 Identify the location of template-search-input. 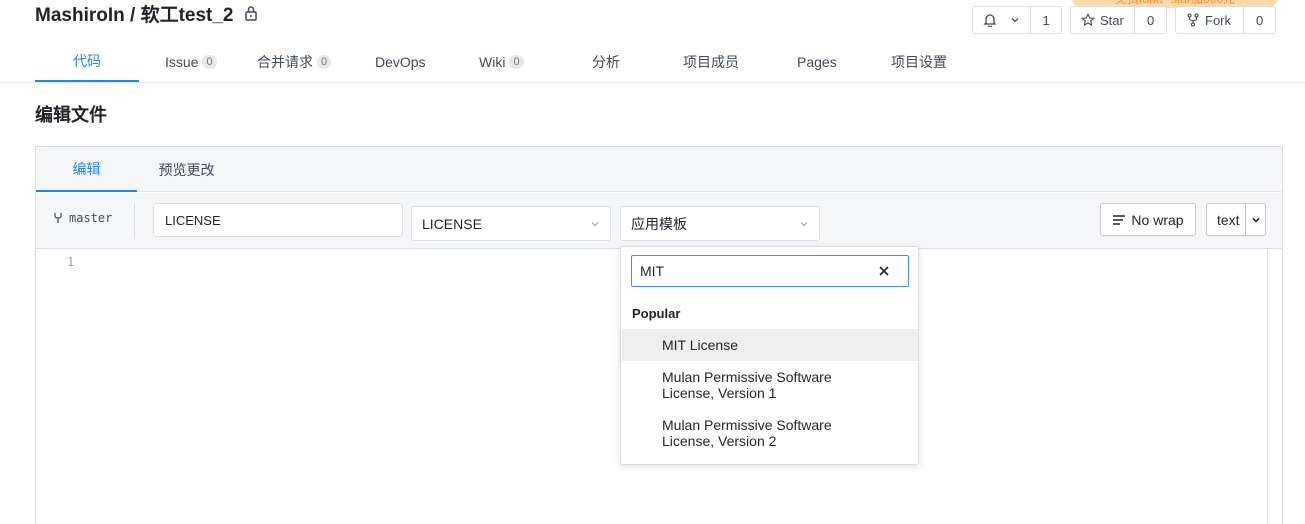
(770, 271).